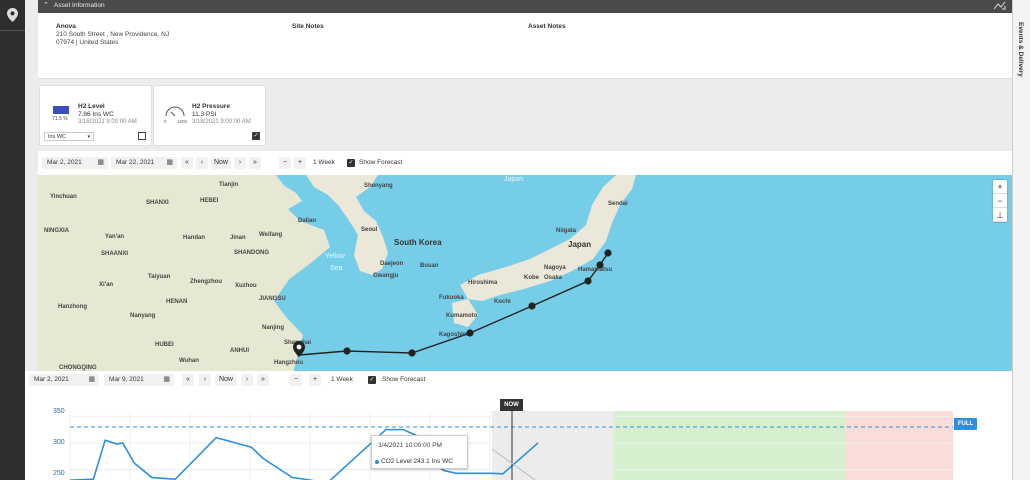 The height and width of the screenshot is (480, 1030). Describe the element at coordinates (46, 5) in the screenshot. I see `collapse-chevron-icon: ⌃` at that location.